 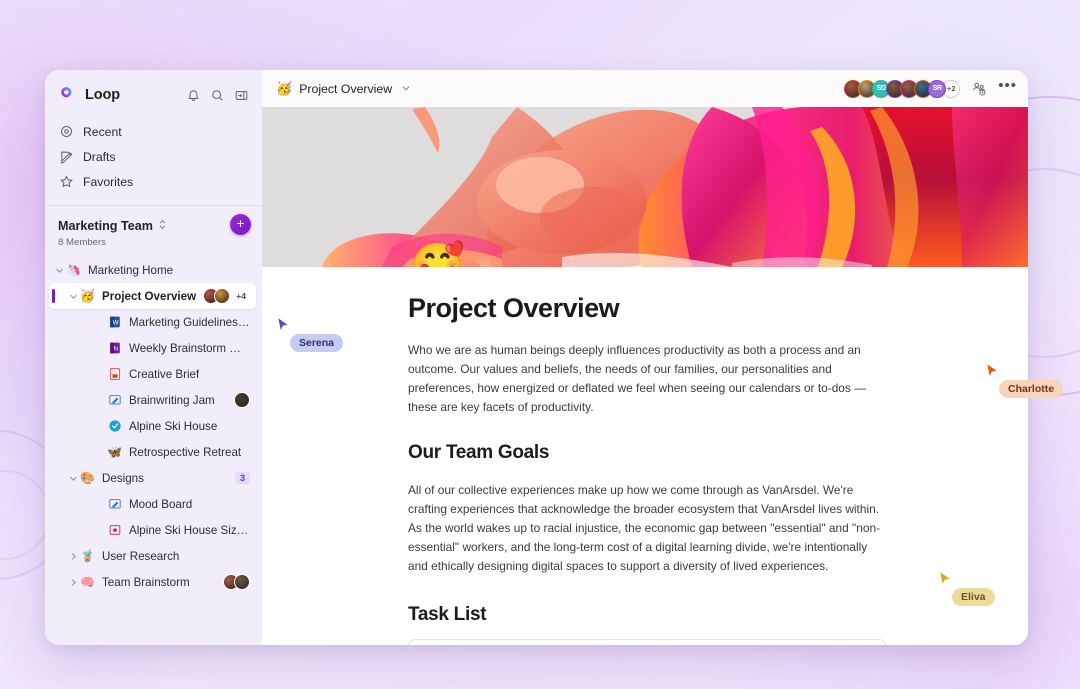 What do you see at coordinates (645, 88) in the screenshot?
I see `document-topbar: 🥳 Project Overview SD SR +2 •••` at bounding box center [645, 88].